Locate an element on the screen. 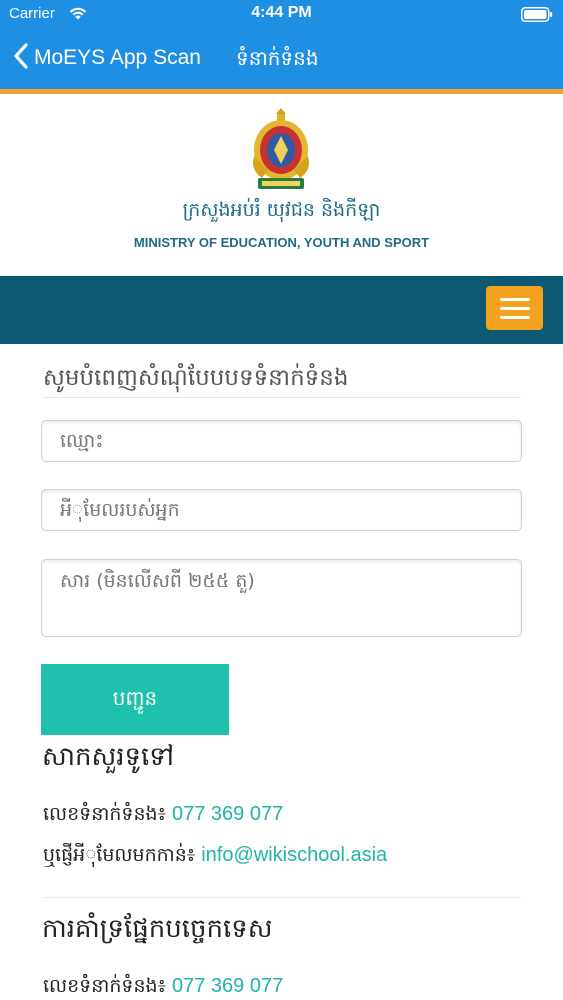  tech-support-heading: ការគាំទ្រផ្នែកបច្ចេកទេស is located at coordinates (157, 929).